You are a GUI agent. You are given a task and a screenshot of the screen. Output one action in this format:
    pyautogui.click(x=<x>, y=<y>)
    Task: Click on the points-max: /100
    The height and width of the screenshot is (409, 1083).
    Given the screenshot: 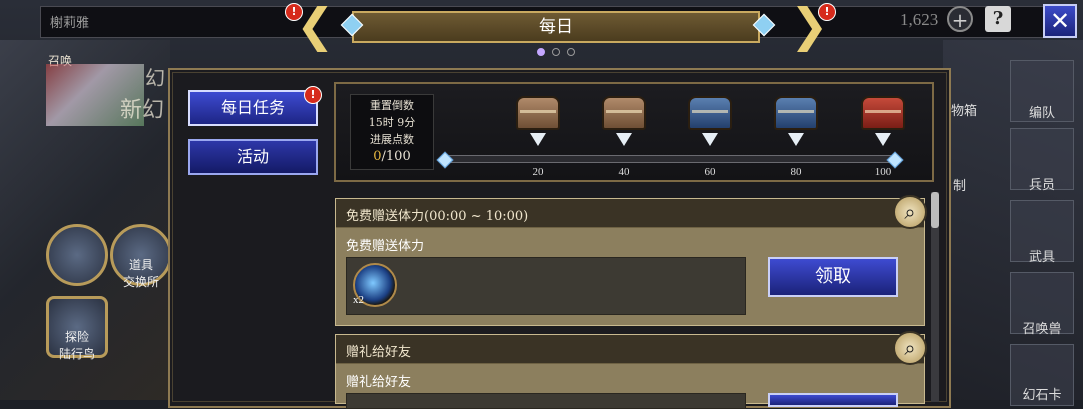 What is the action you would take?
    pyautogui.click(x=396, y=156)
    